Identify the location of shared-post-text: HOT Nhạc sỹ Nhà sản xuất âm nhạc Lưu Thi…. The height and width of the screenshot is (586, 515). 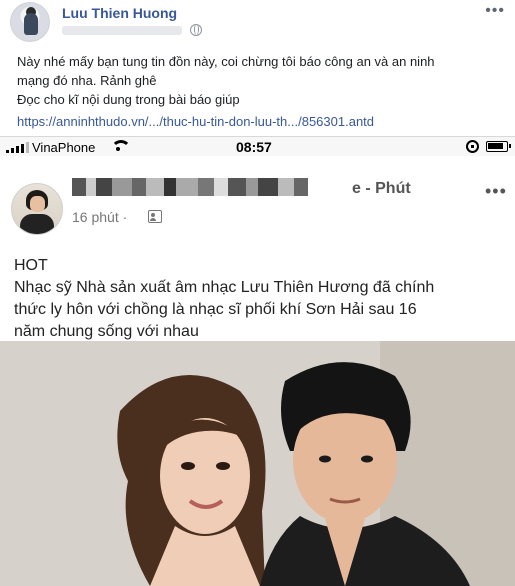
(259, 299).